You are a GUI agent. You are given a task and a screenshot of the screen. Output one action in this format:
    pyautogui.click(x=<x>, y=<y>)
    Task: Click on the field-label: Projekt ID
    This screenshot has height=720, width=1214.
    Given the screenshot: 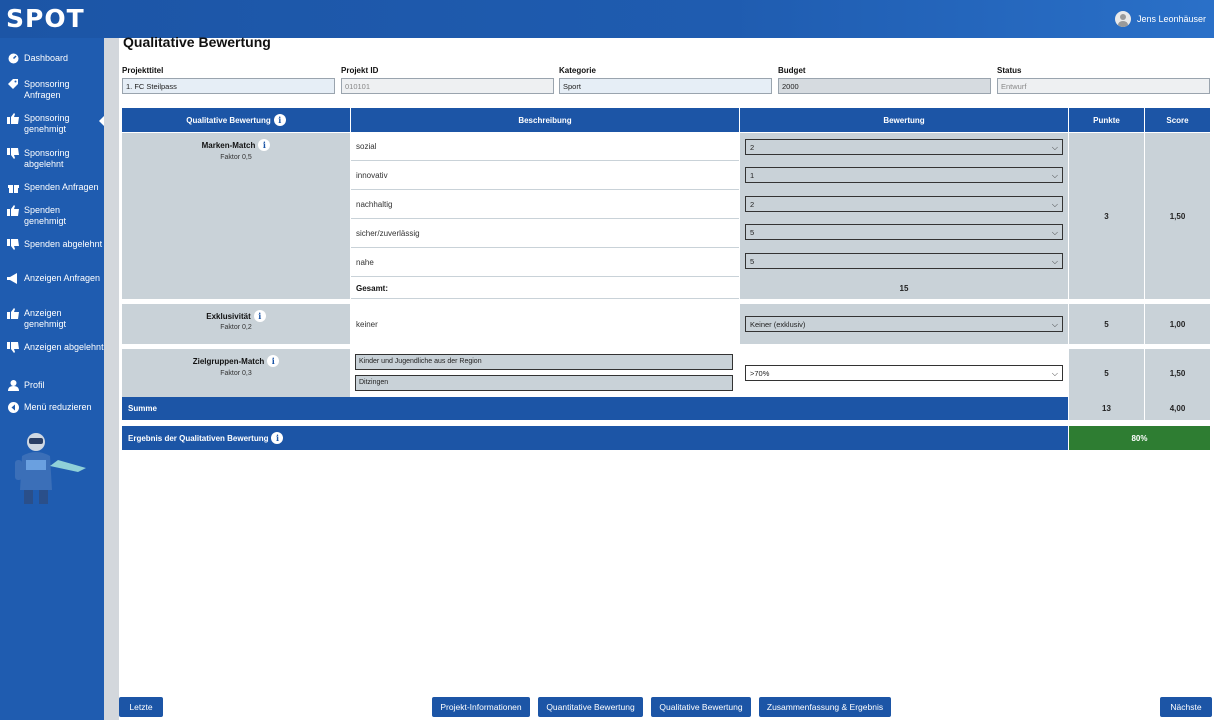 What is the action you would take?
    pyautogui.click(x=360, y=70)
    